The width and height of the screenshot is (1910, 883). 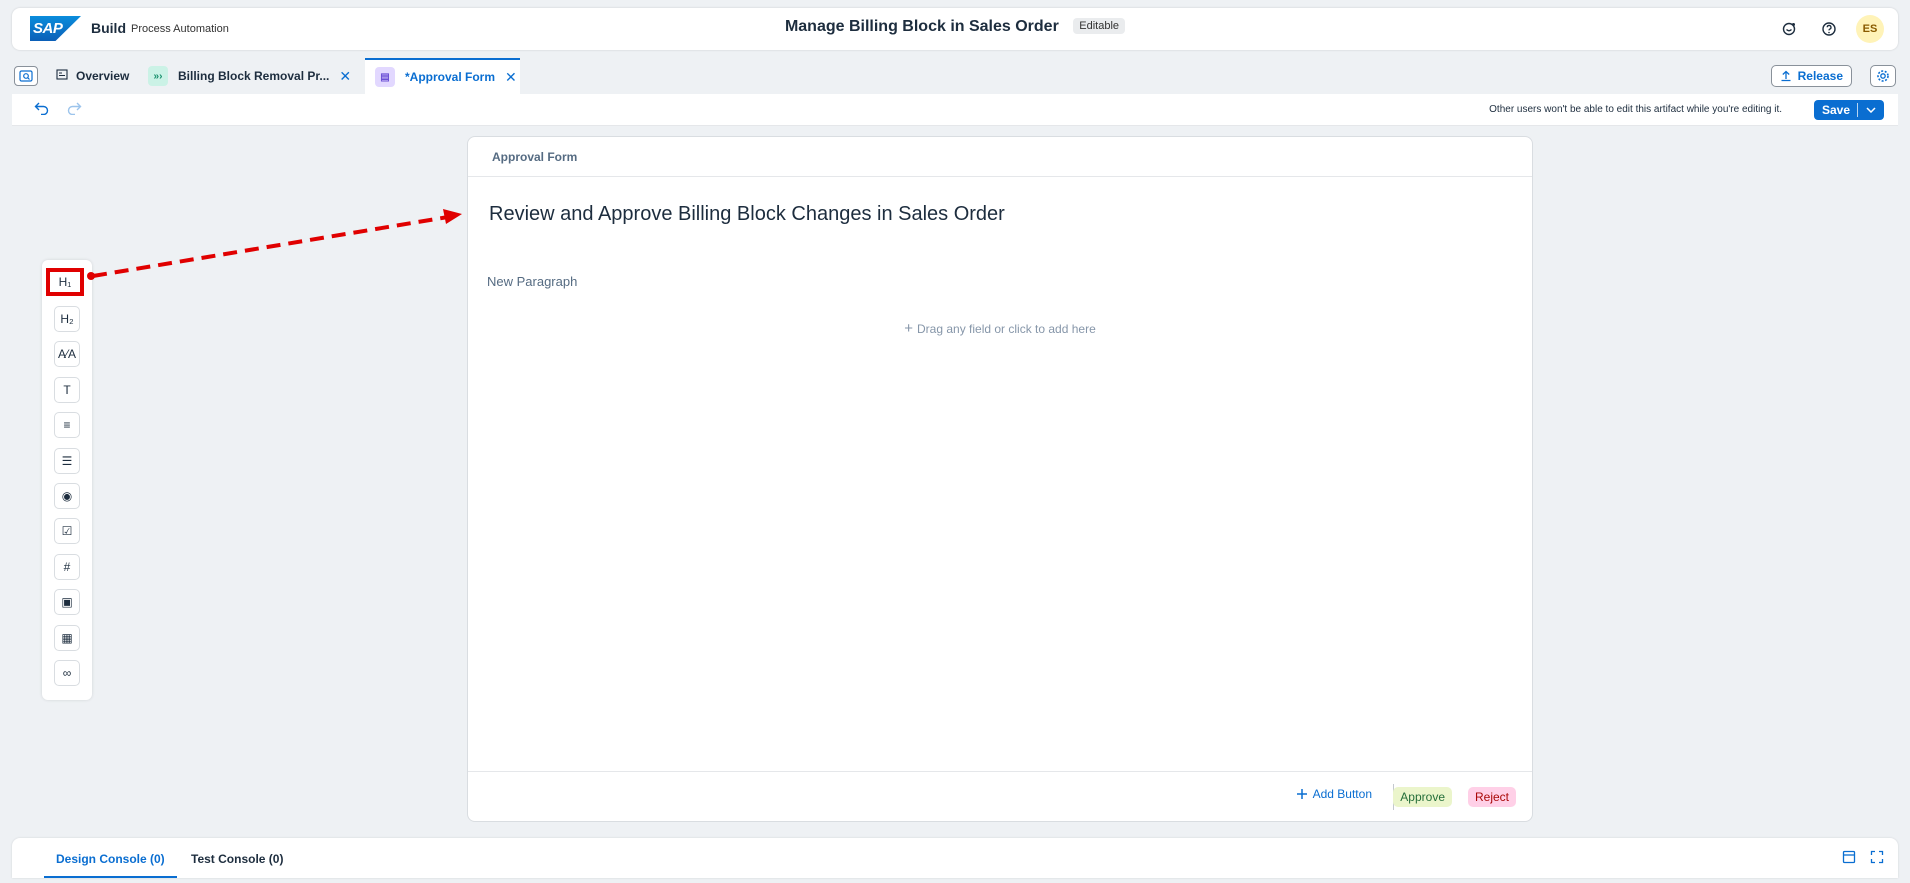 I want to click on tab-design-console: Design Console (0), so click(x=110, y=865).